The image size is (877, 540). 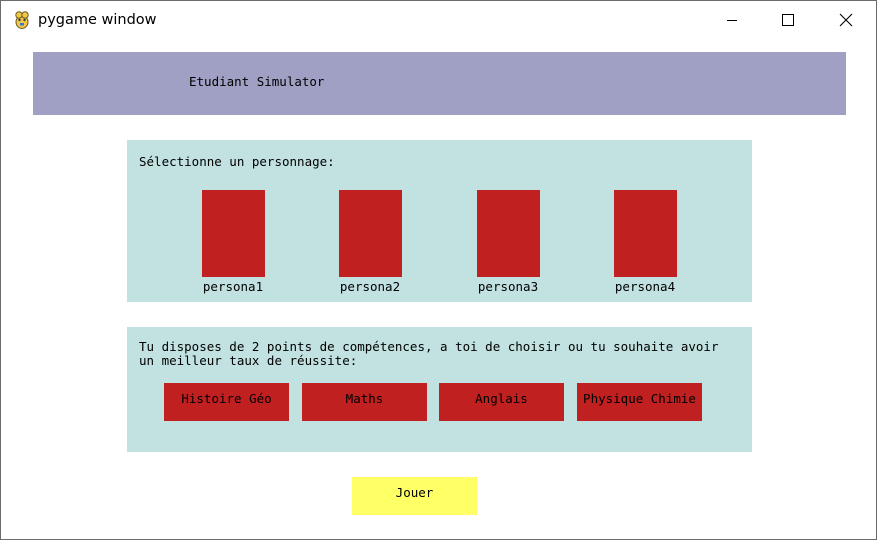 I want to click on maximize-button, so click(x=788, y=20).